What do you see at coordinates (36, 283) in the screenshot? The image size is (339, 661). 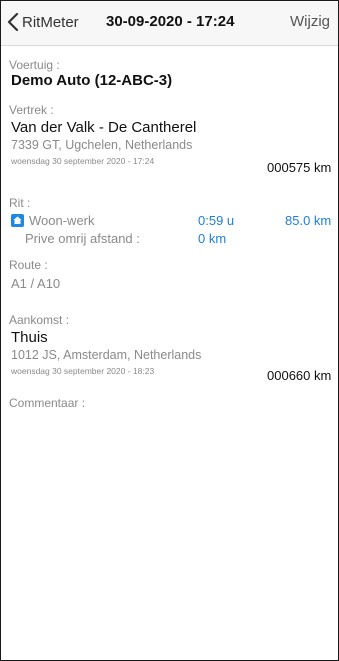 I see `route-value: A1 / A10` at bounding box center [36, 283].